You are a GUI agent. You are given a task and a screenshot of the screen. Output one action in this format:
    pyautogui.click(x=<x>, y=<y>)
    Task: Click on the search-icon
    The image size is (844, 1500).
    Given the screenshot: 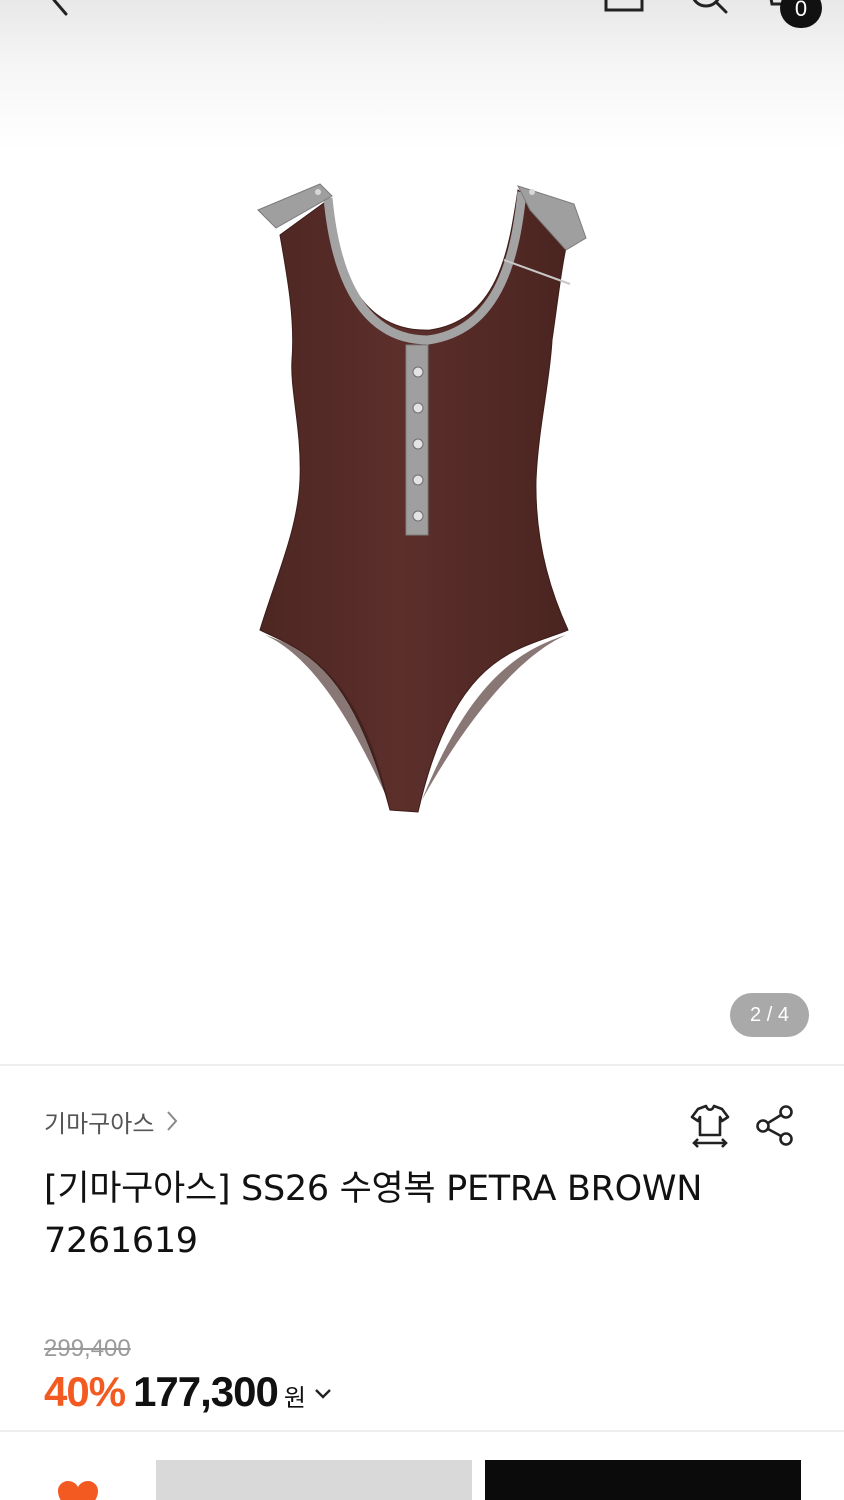 What is the action you would take?
    pyautogui.click(x=708, y=9)
    